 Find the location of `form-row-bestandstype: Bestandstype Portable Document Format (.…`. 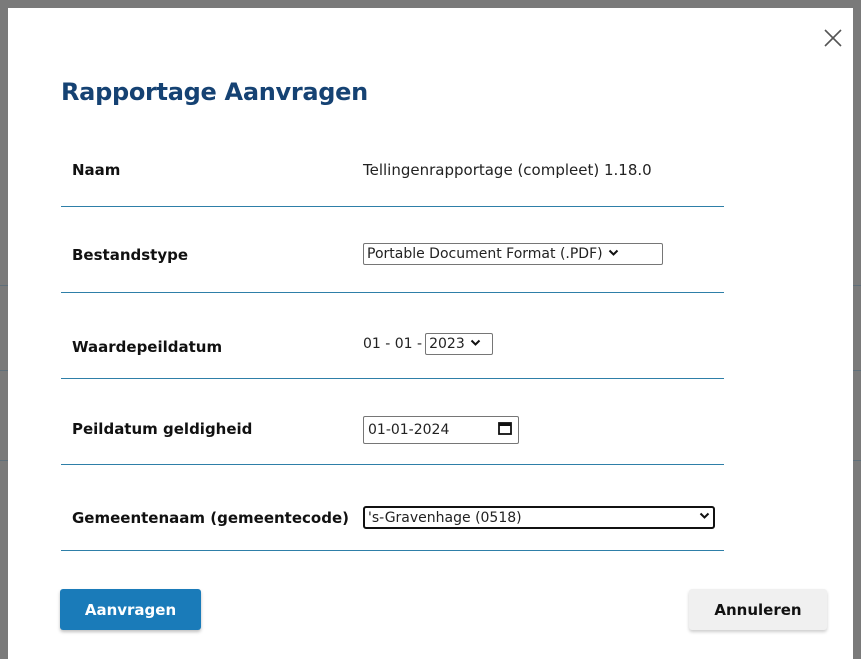

form-row-bestandstype: Bestandstype Portable Document Format (.… is located at coordinates (392, 250).